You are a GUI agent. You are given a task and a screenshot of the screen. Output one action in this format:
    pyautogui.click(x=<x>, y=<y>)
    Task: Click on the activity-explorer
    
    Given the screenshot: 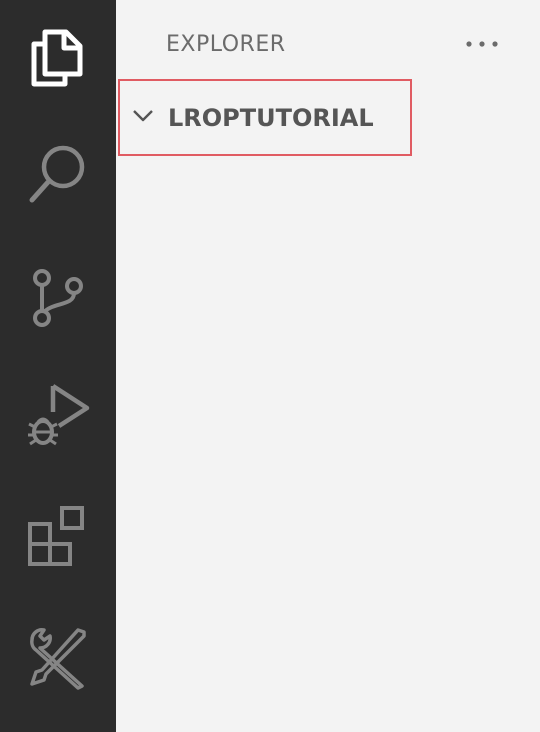 What is the action you would take?
    pyautogui.click(x=58, y=58)
    